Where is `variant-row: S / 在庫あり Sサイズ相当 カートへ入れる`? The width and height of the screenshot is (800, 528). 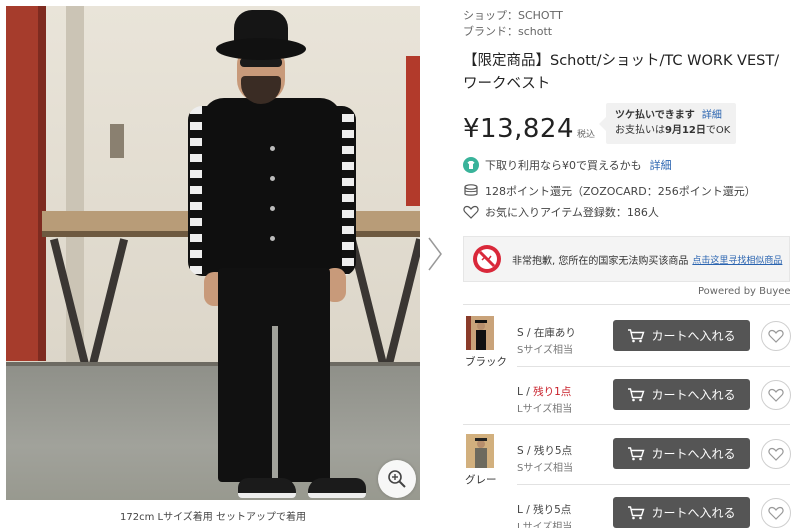
variant-row: S / 在庫あり Sサイズ相当 カートへ入れる is located at coordinates (658, 345).